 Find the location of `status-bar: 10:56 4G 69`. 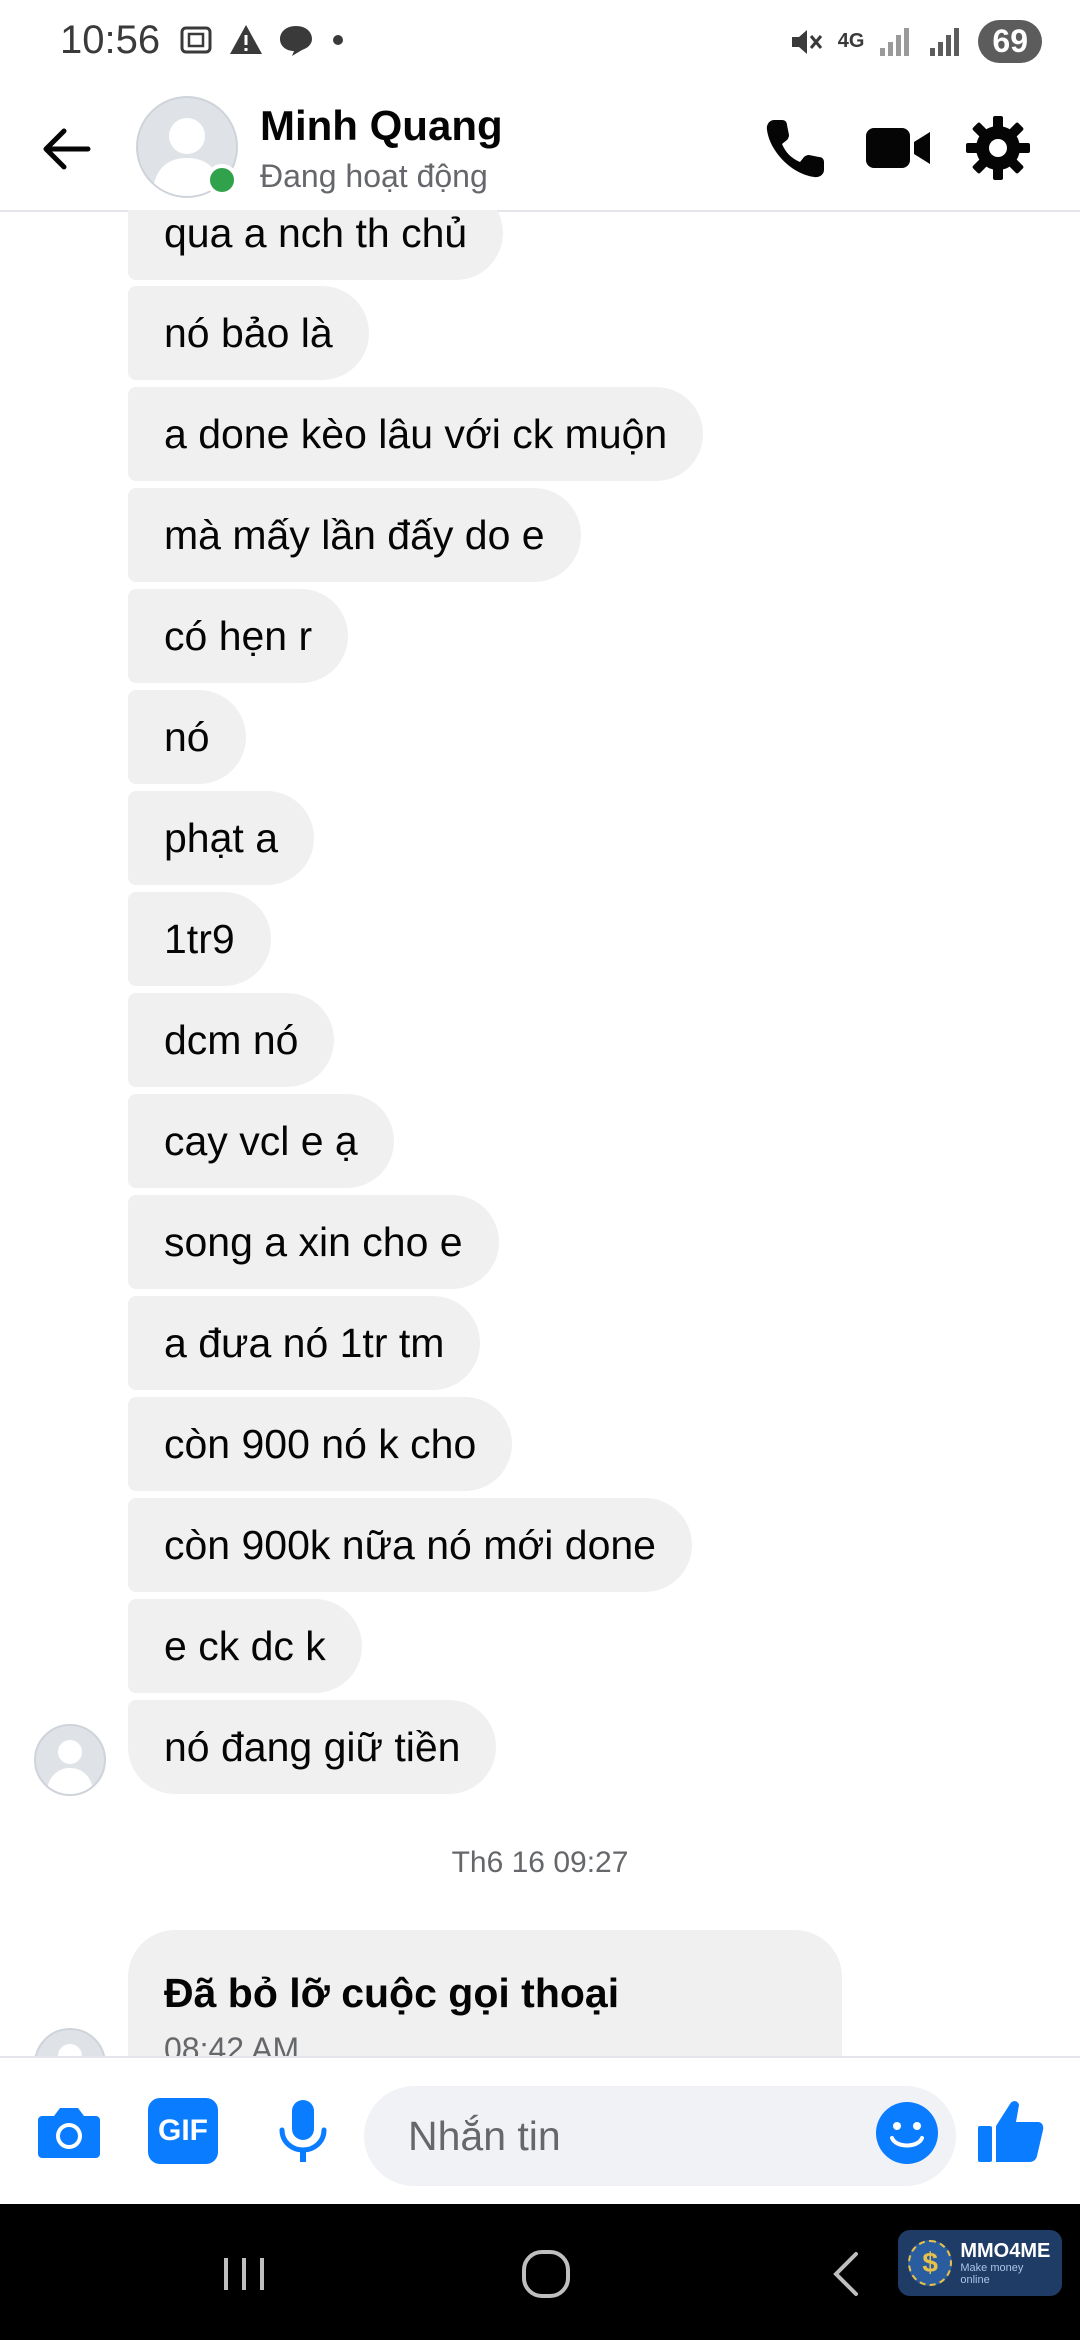

status-bar: 10:56 4G 69 is located at coordinates (540, 44).